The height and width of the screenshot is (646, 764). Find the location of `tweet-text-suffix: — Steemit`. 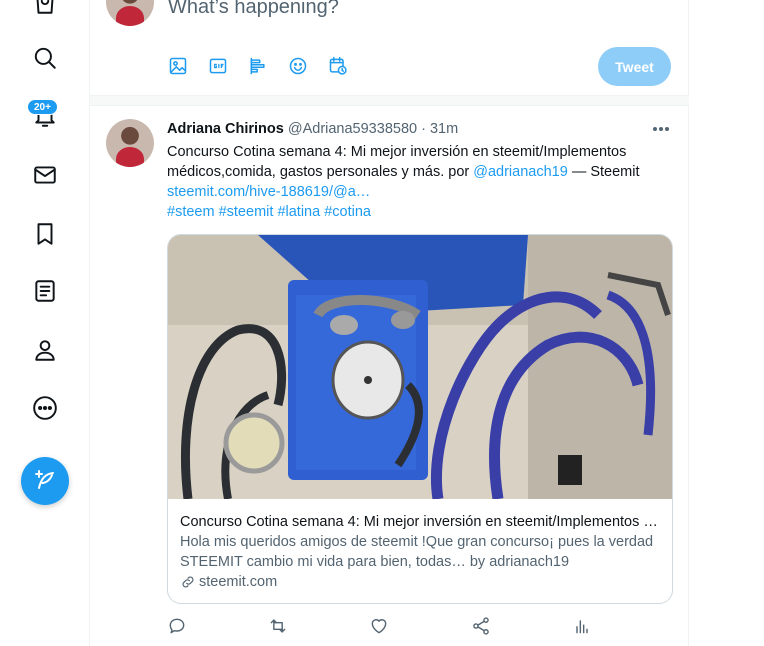

tweet-text-suffix: — Steemit is located at coordinates (603, 172).